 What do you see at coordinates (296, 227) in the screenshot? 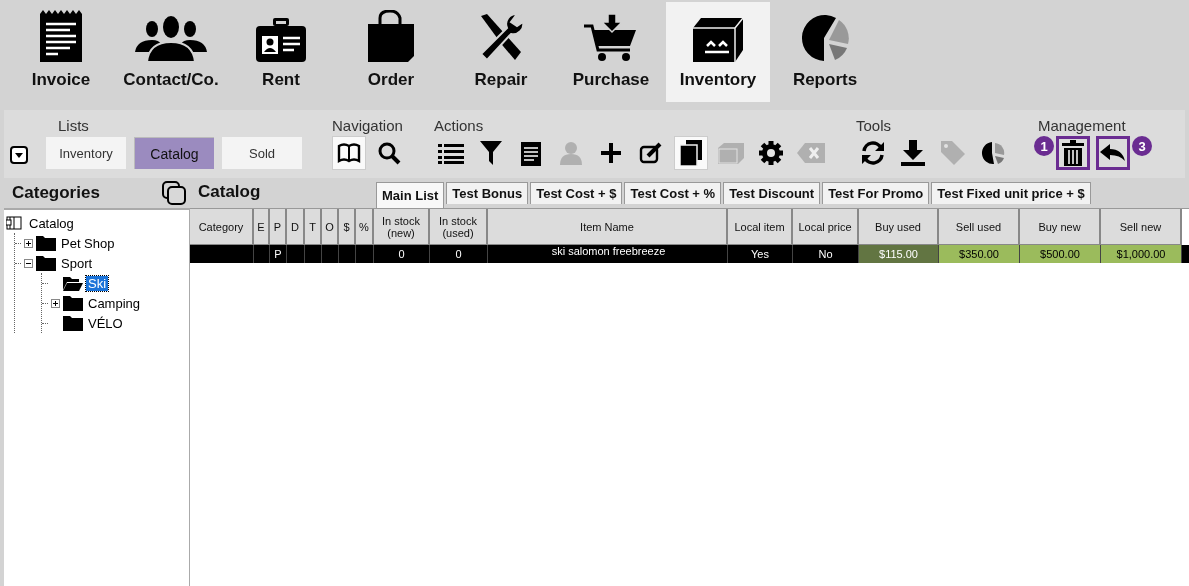
I see `column-header: D` at bounding box center [296, 227].